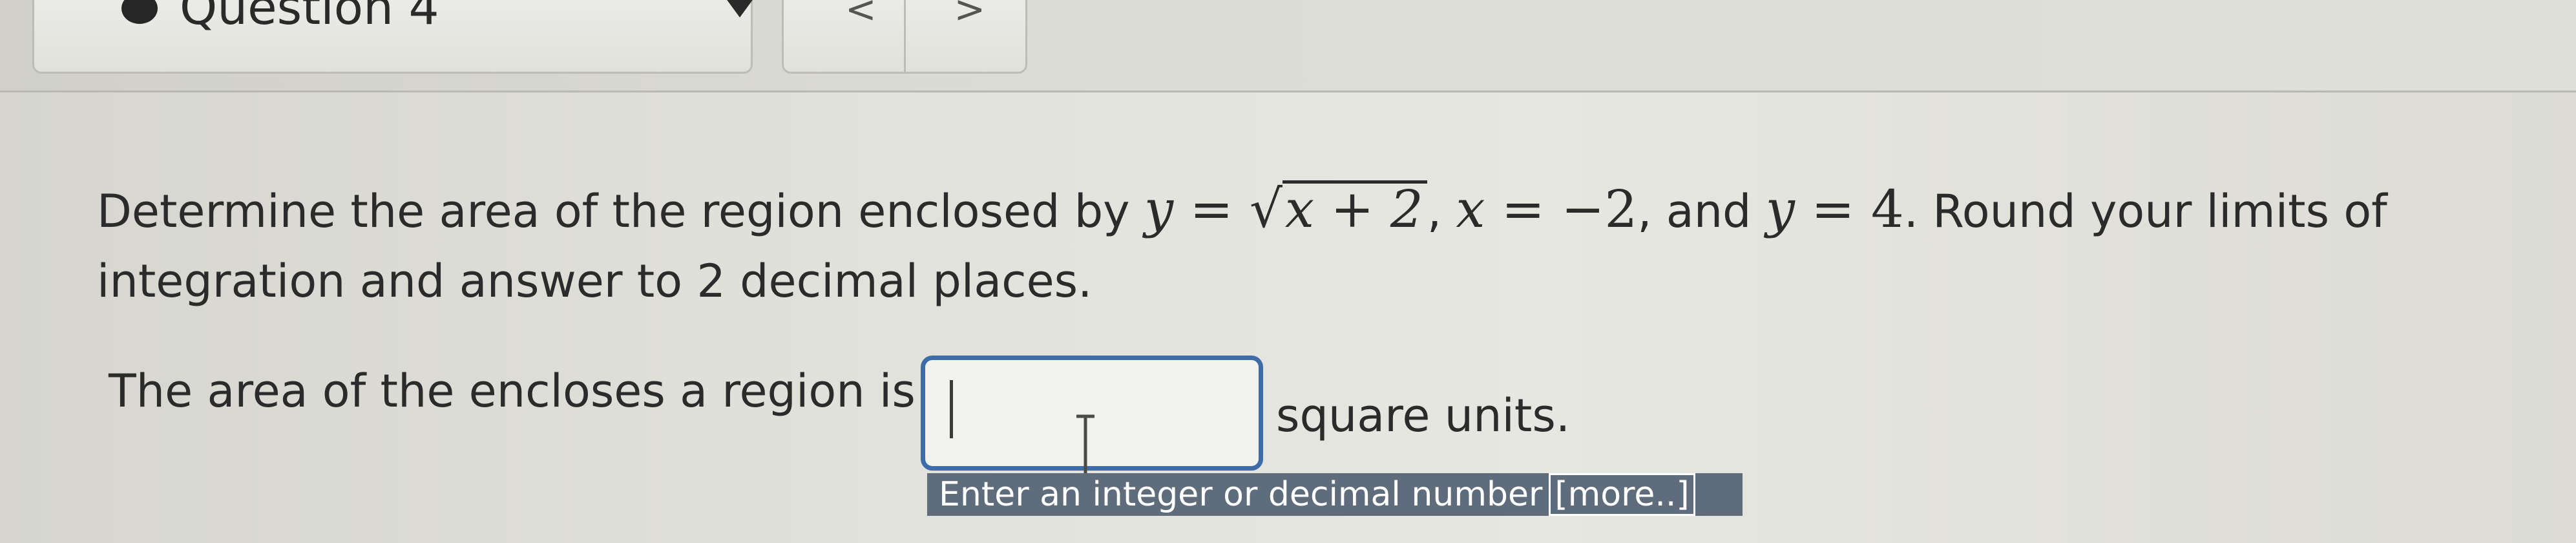  Describe the element at coordinates (740, 8) in the screenshot. I see `dropdown-arrow-icon` at that location.